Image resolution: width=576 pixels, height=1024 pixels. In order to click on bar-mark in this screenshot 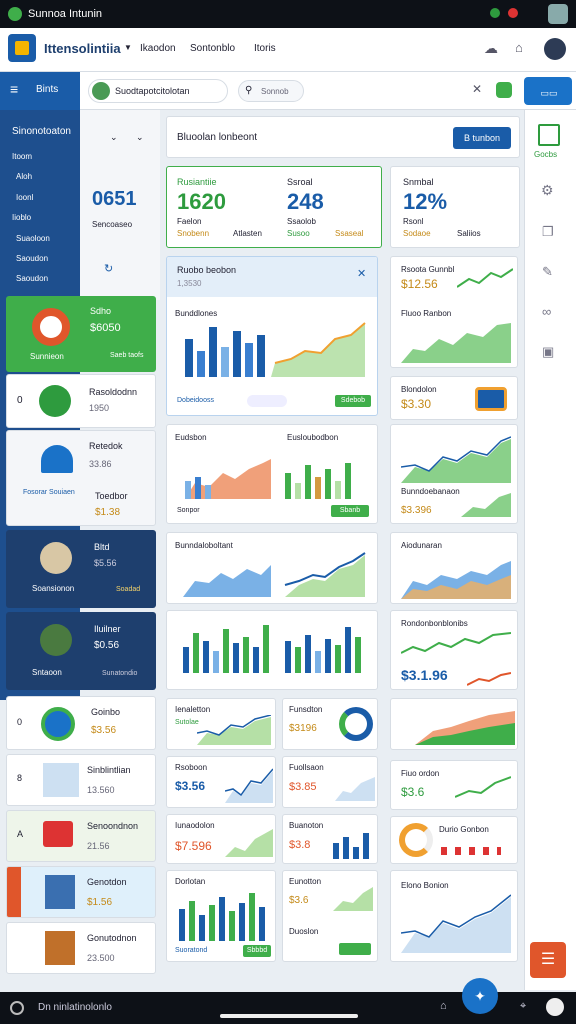, I will do `click(198, 488)`.